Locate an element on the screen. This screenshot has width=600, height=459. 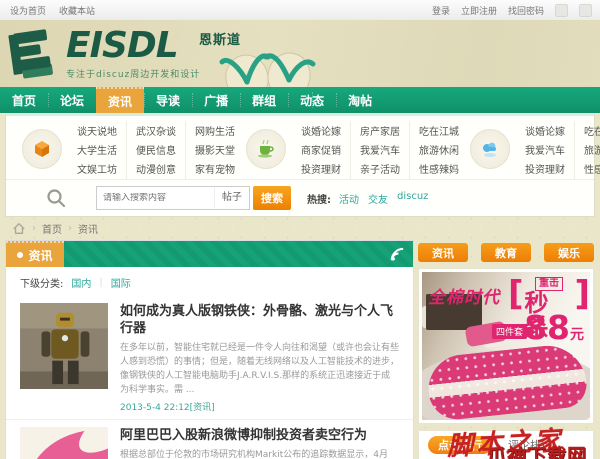
hot-link: 活动 is located at coordinates (349, 198).